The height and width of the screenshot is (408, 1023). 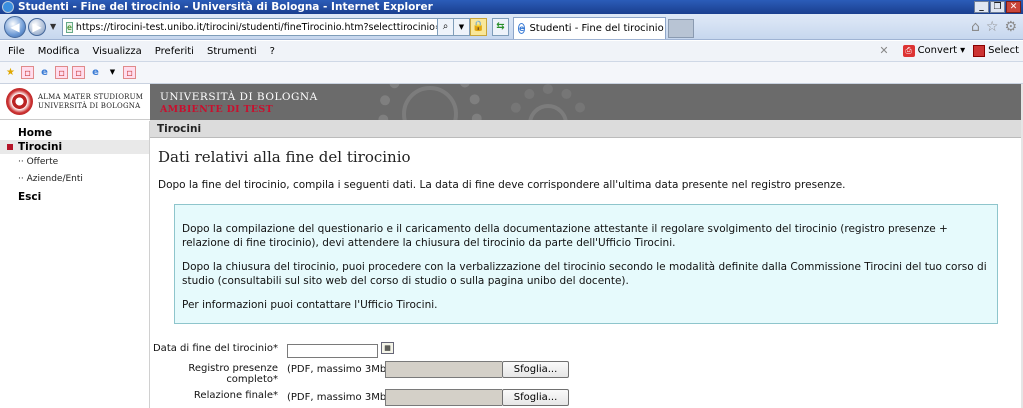 I want to click on relazione-label: Relazione finale*, so click(x=235, y=395).